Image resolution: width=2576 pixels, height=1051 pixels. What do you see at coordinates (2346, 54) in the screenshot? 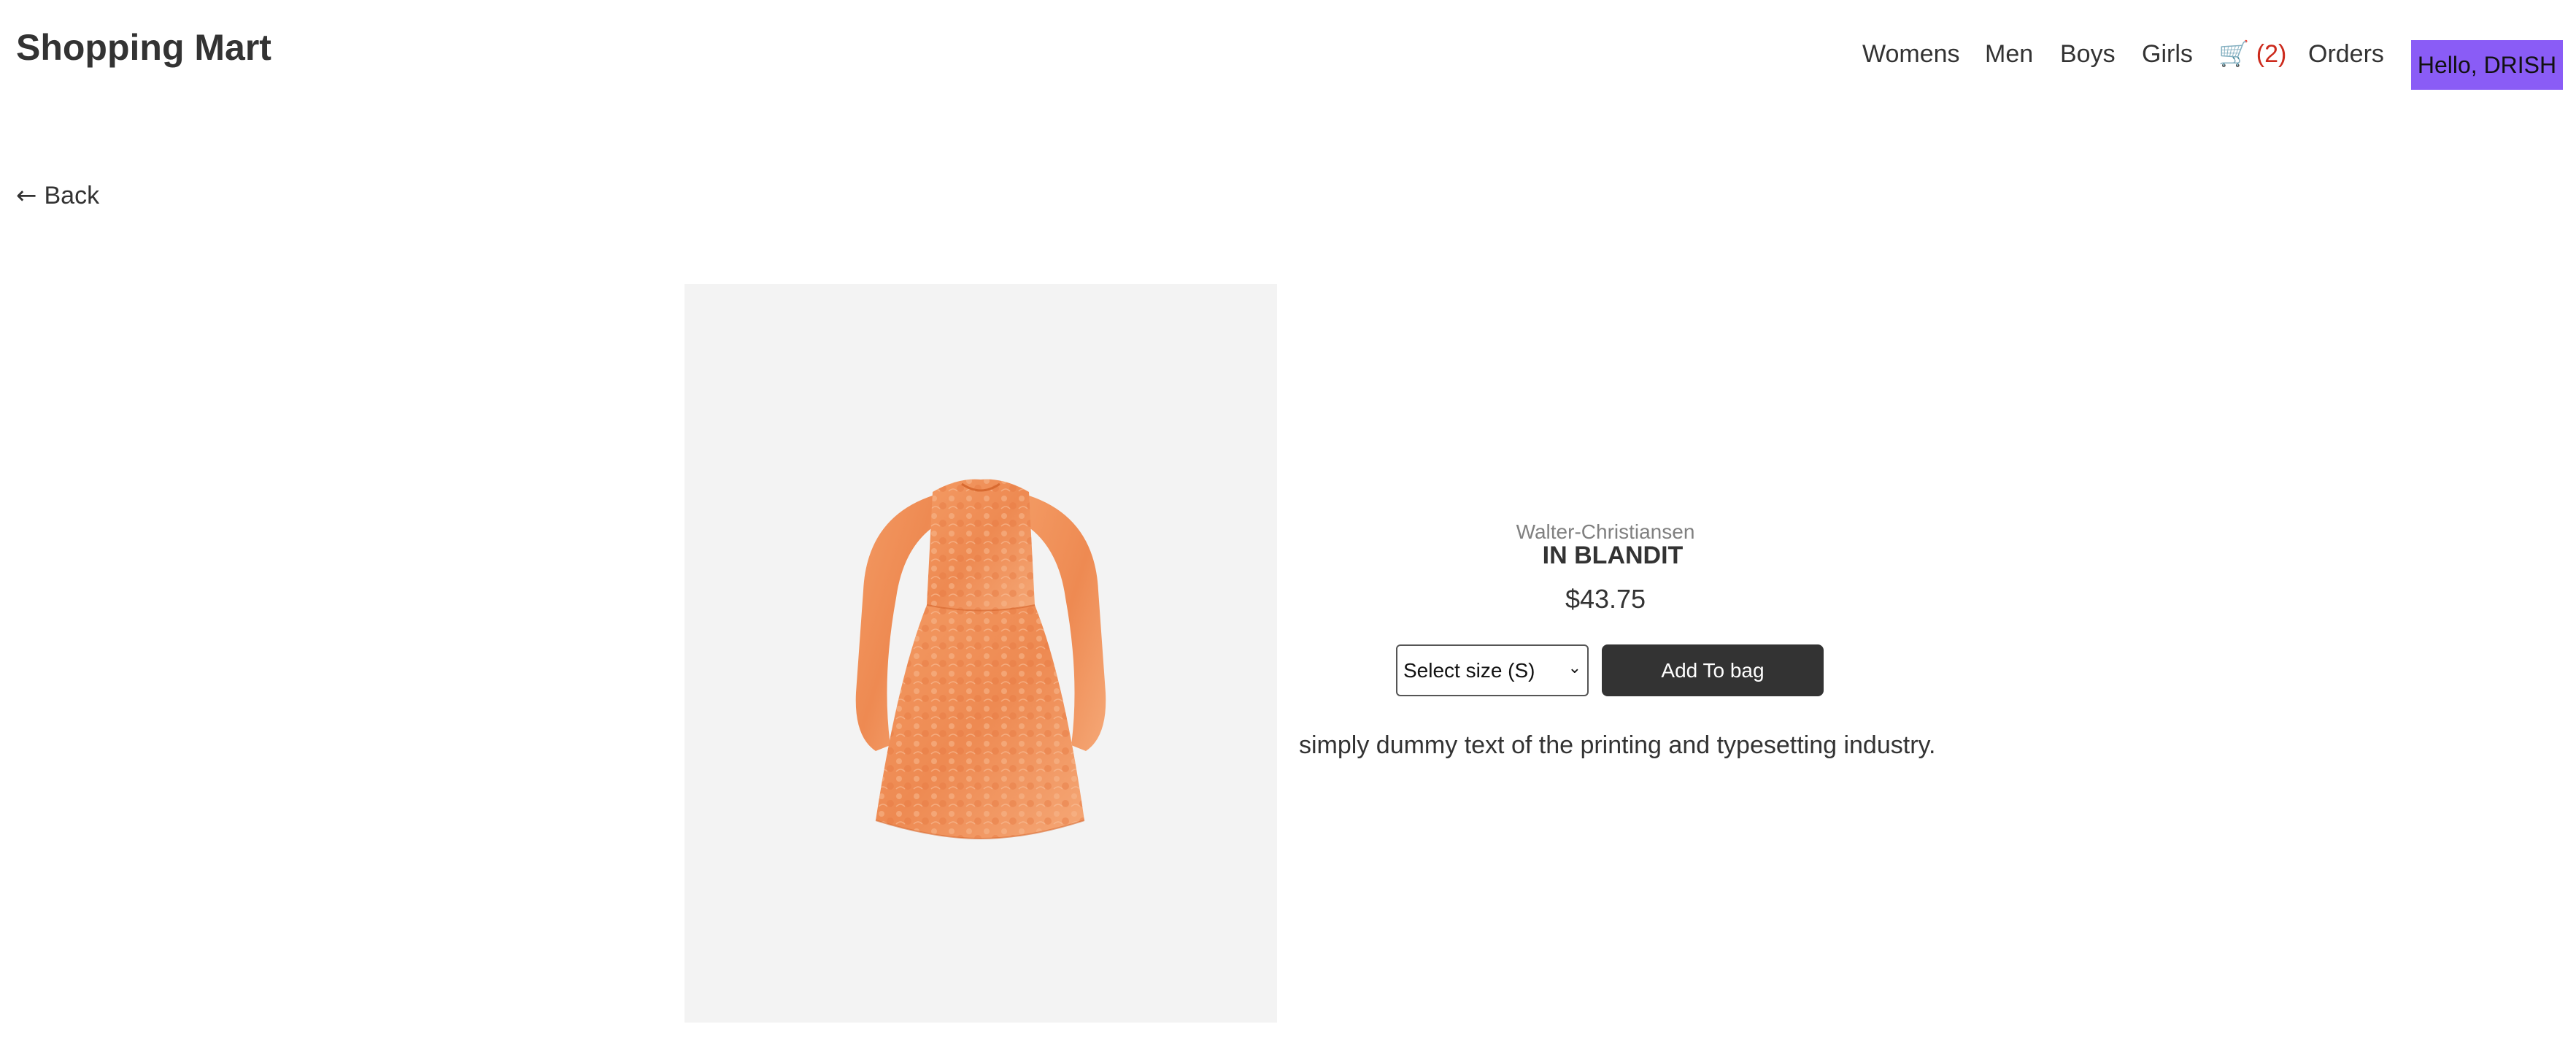
I see `nav-orders: Orders` at bounding box center [2346, 54].